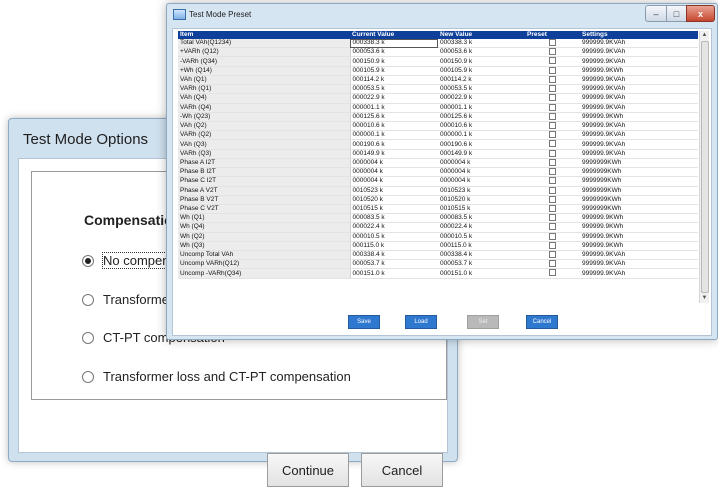  Describe the element at coordinates (481, 209) in the screenshot. I see `cell-new-value: 0010515 k` at that location.